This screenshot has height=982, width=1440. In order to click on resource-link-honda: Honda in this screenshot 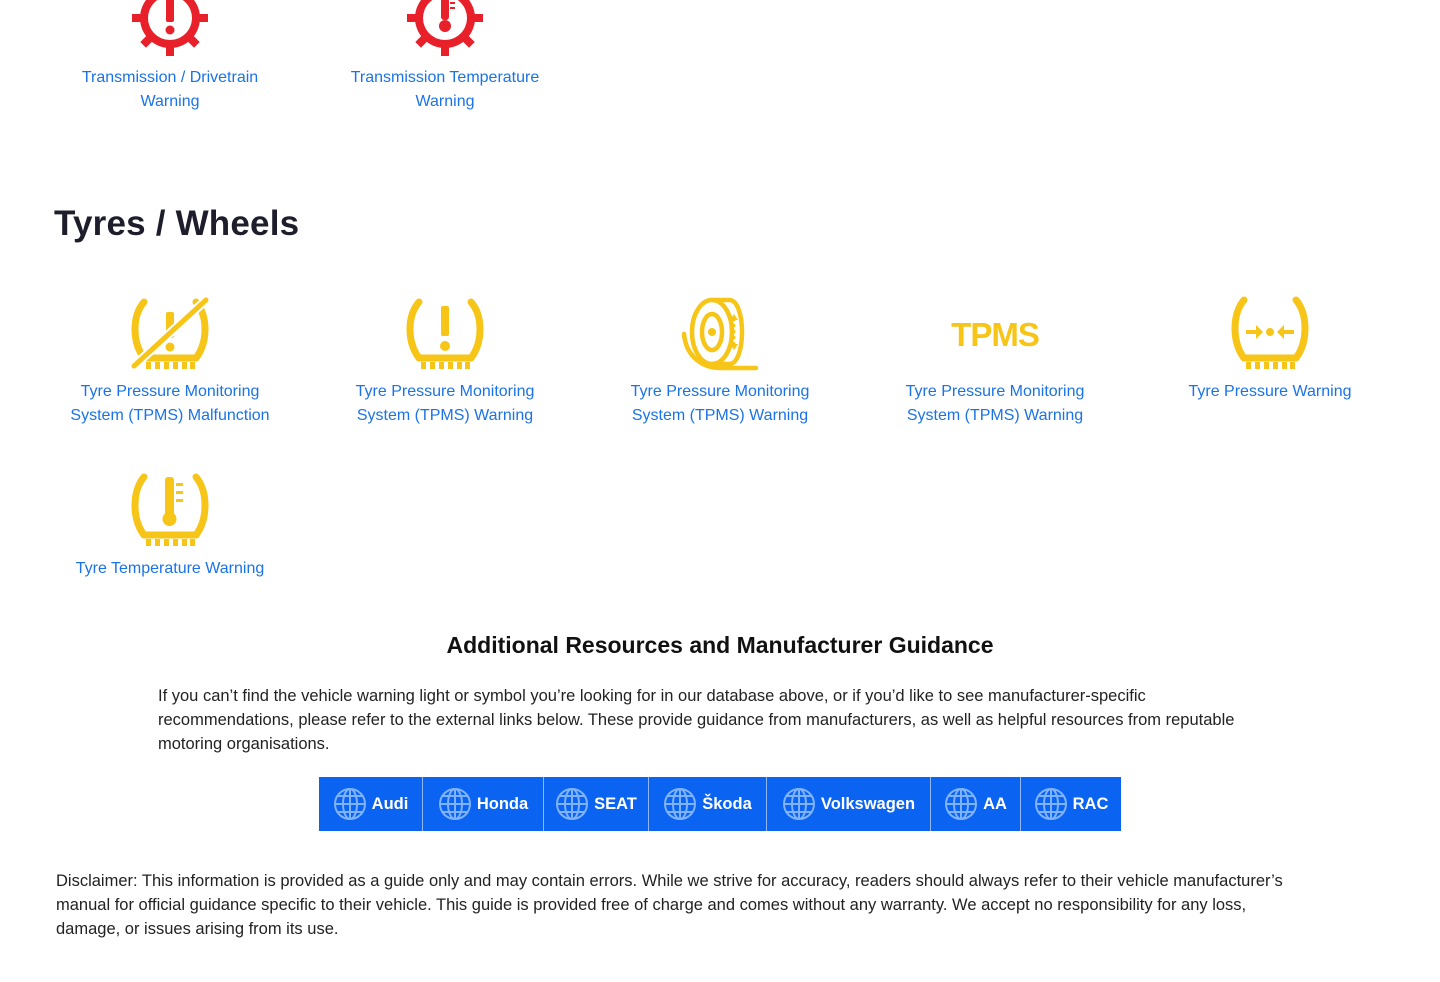, I will do `click(483, 804)`.